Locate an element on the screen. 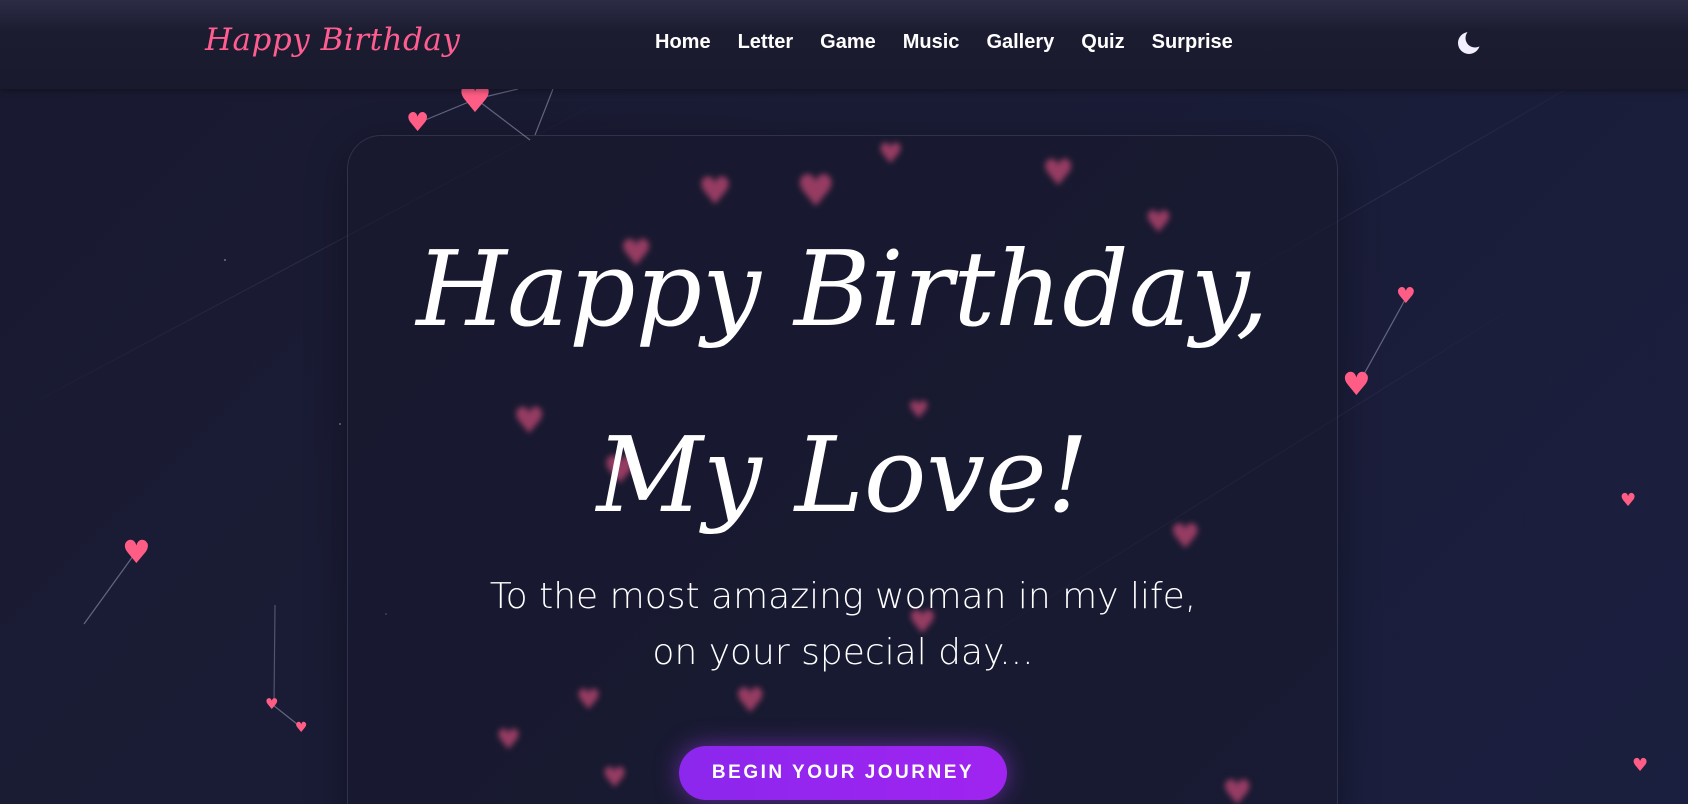 This screenshot has height=804, width=1688. begin-journey-button: BEGIN YOUR JOURNEY is located at coordinates (843, 773).